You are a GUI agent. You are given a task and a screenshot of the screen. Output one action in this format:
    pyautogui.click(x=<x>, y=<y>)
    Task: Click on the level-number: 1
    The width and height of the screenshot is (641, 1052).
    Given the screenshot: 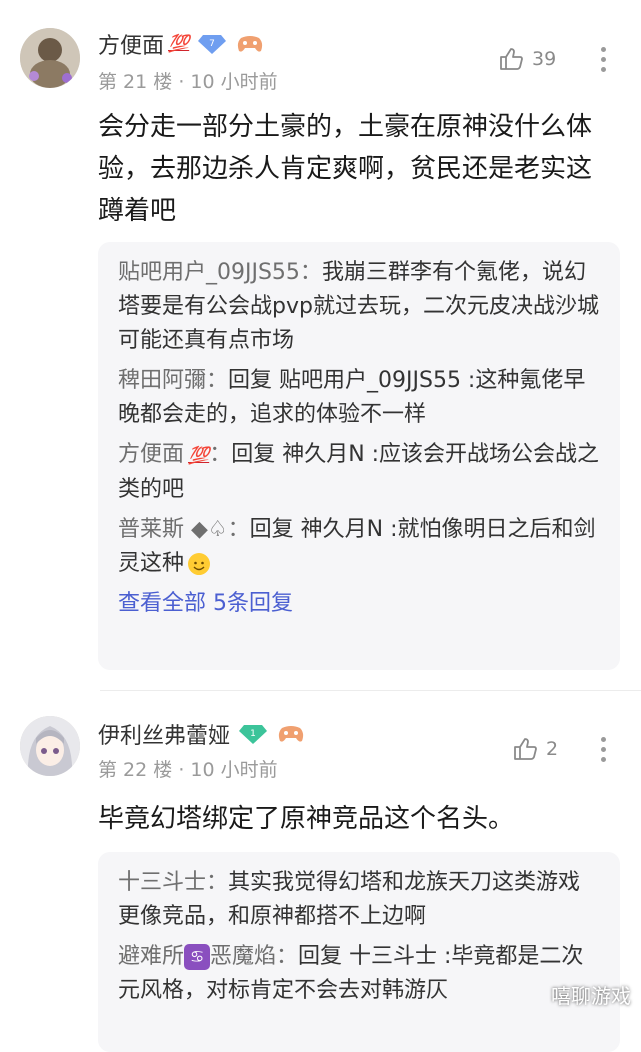 What is the action you would take?
    pyautogui.click(x=253, y=734)
    